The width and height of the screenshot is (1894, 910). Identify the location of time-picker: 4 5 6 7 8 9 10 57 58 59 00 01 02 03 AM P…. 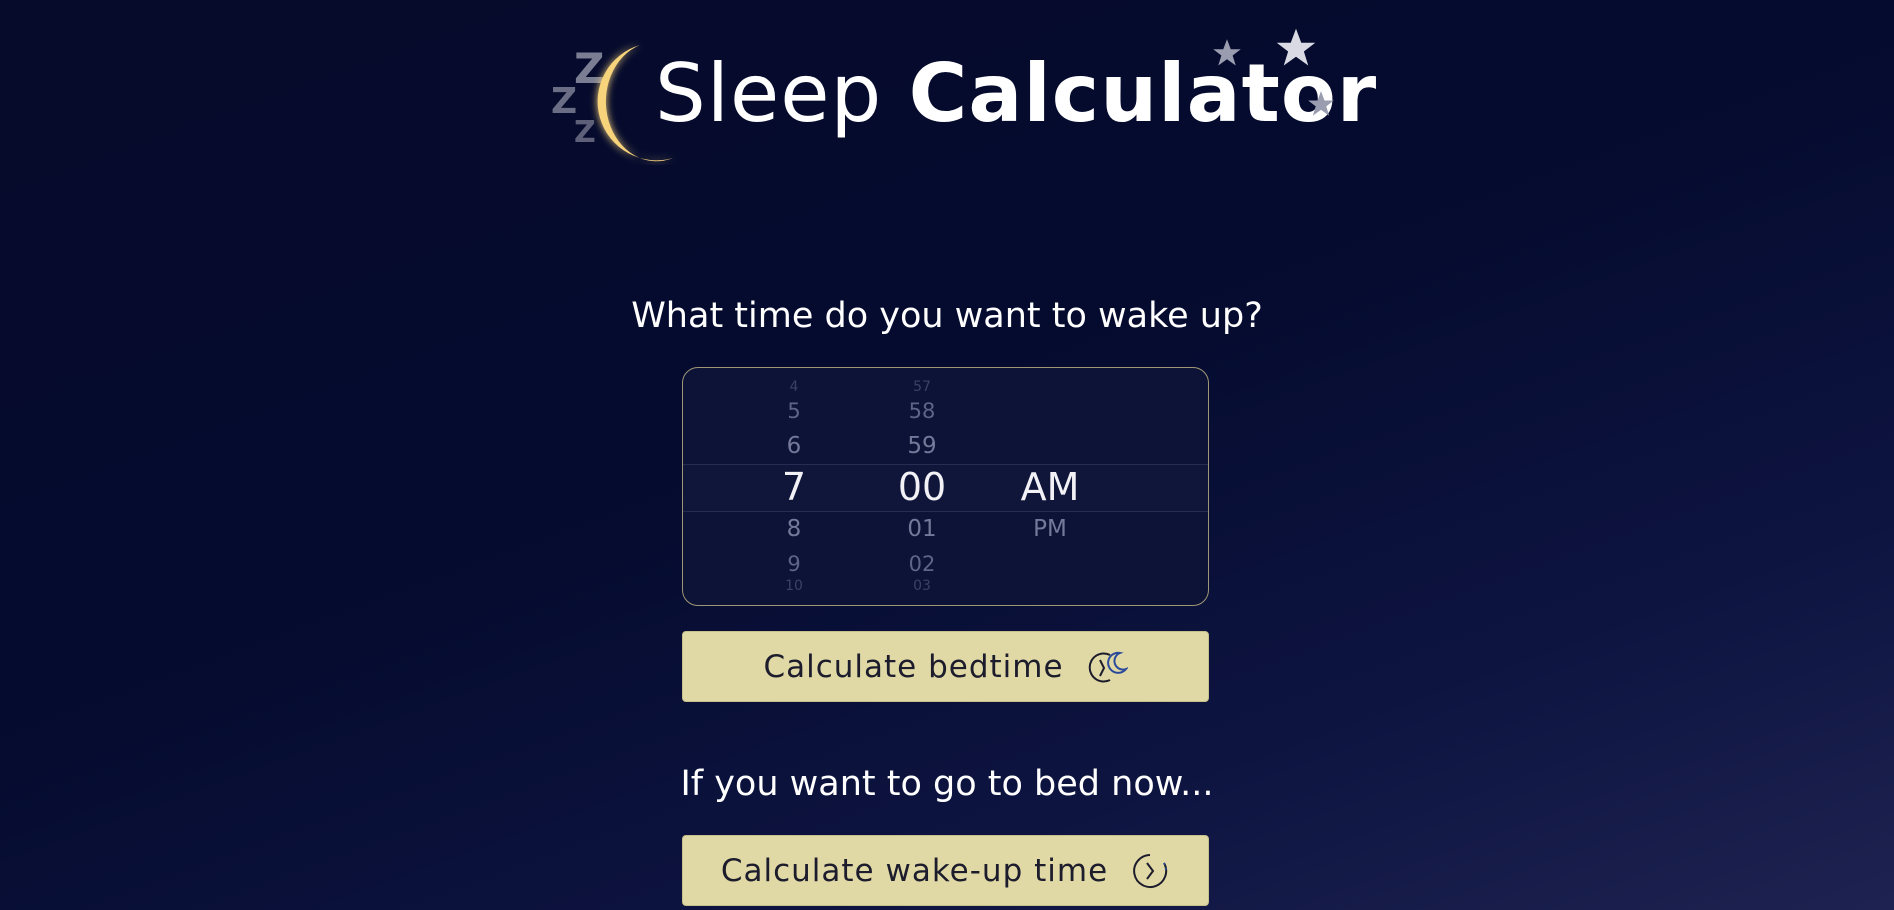
(945, 486).